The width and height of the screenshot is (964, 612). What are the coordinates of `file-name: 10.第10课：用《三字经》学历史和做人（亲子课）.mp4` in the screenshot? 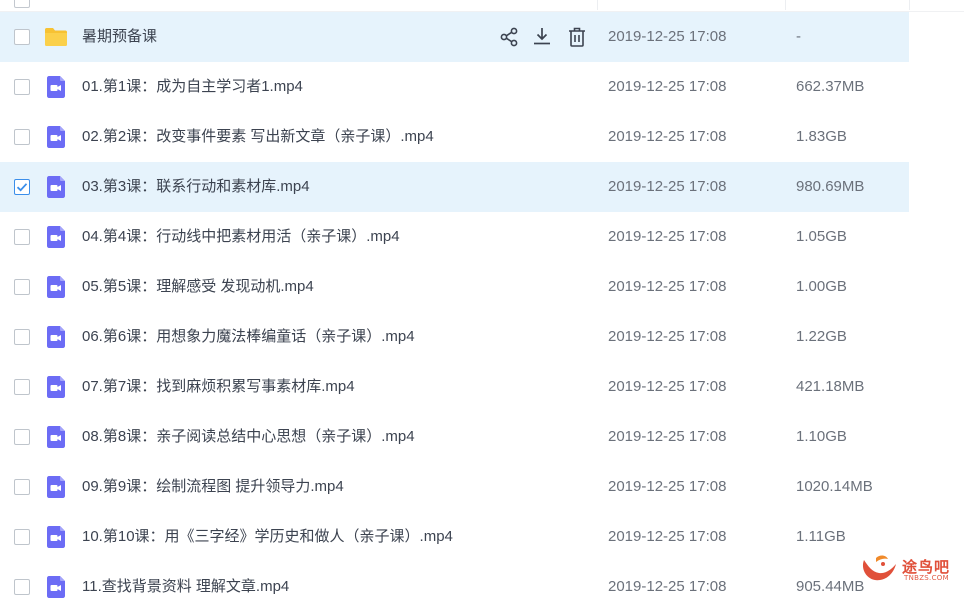 It's located at (267, 537).